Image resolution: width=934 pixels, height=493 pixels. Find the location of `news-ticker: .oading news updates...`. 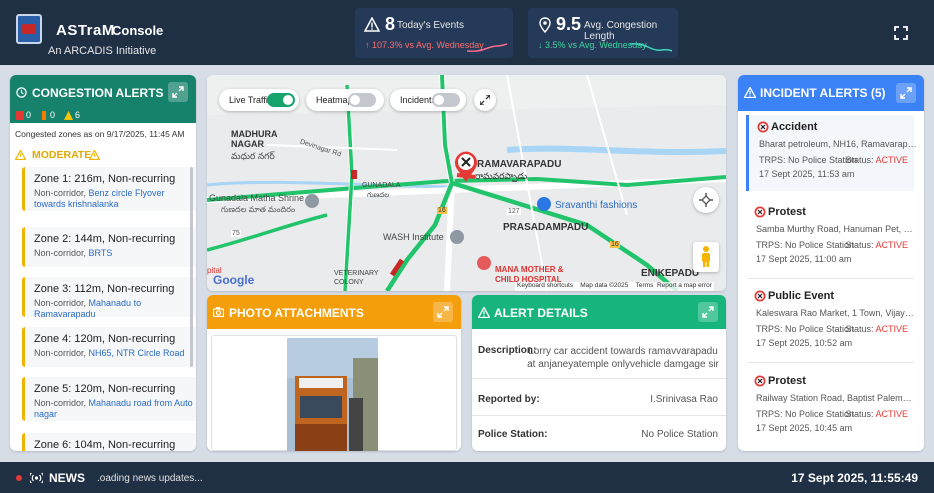

news-ticker: .oading news updates... is located at coordinates (150, 478).